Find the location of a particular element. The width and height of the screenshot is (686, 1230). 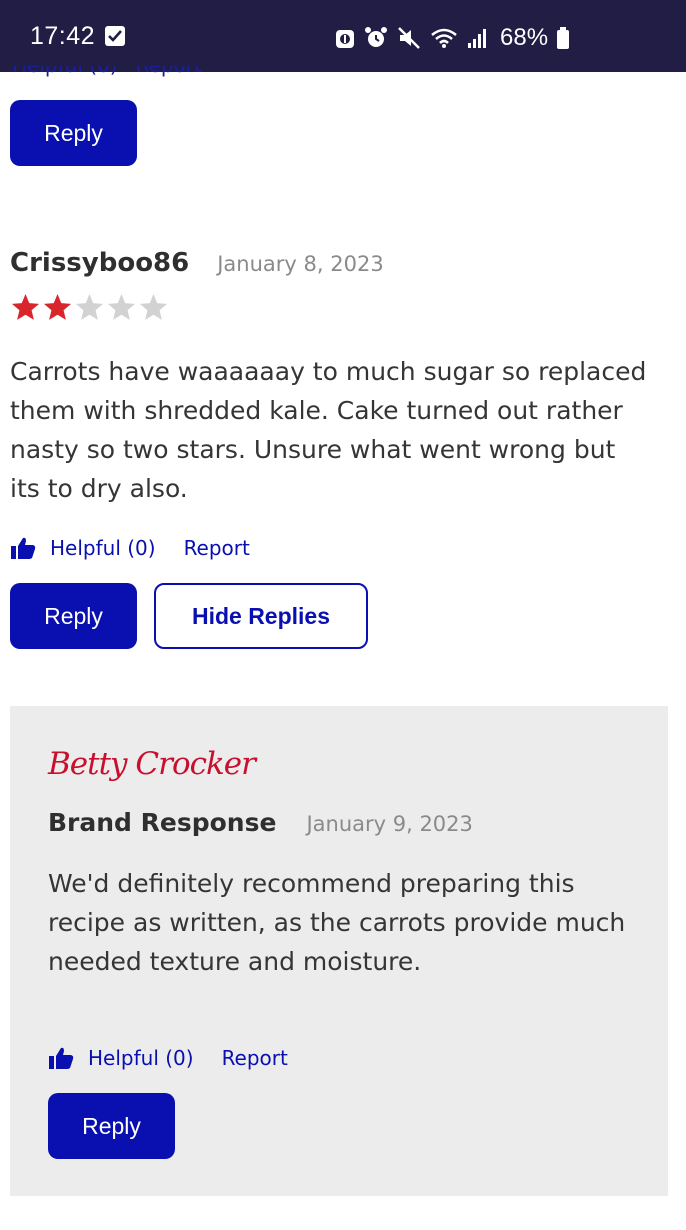

status-time: 17:42 is located at coordinates (63, 35).